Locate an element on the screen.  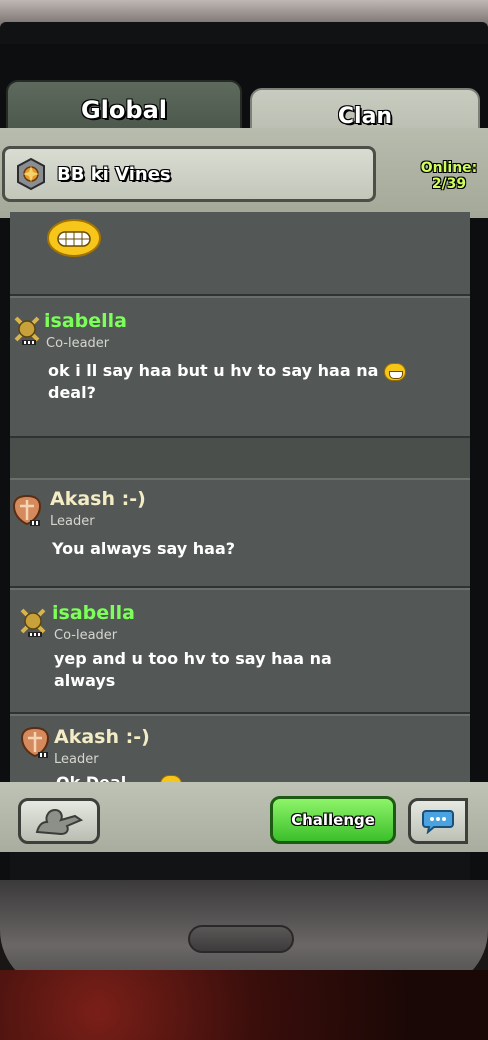
tab-global-label: Global is located at coordinates (123, 110).